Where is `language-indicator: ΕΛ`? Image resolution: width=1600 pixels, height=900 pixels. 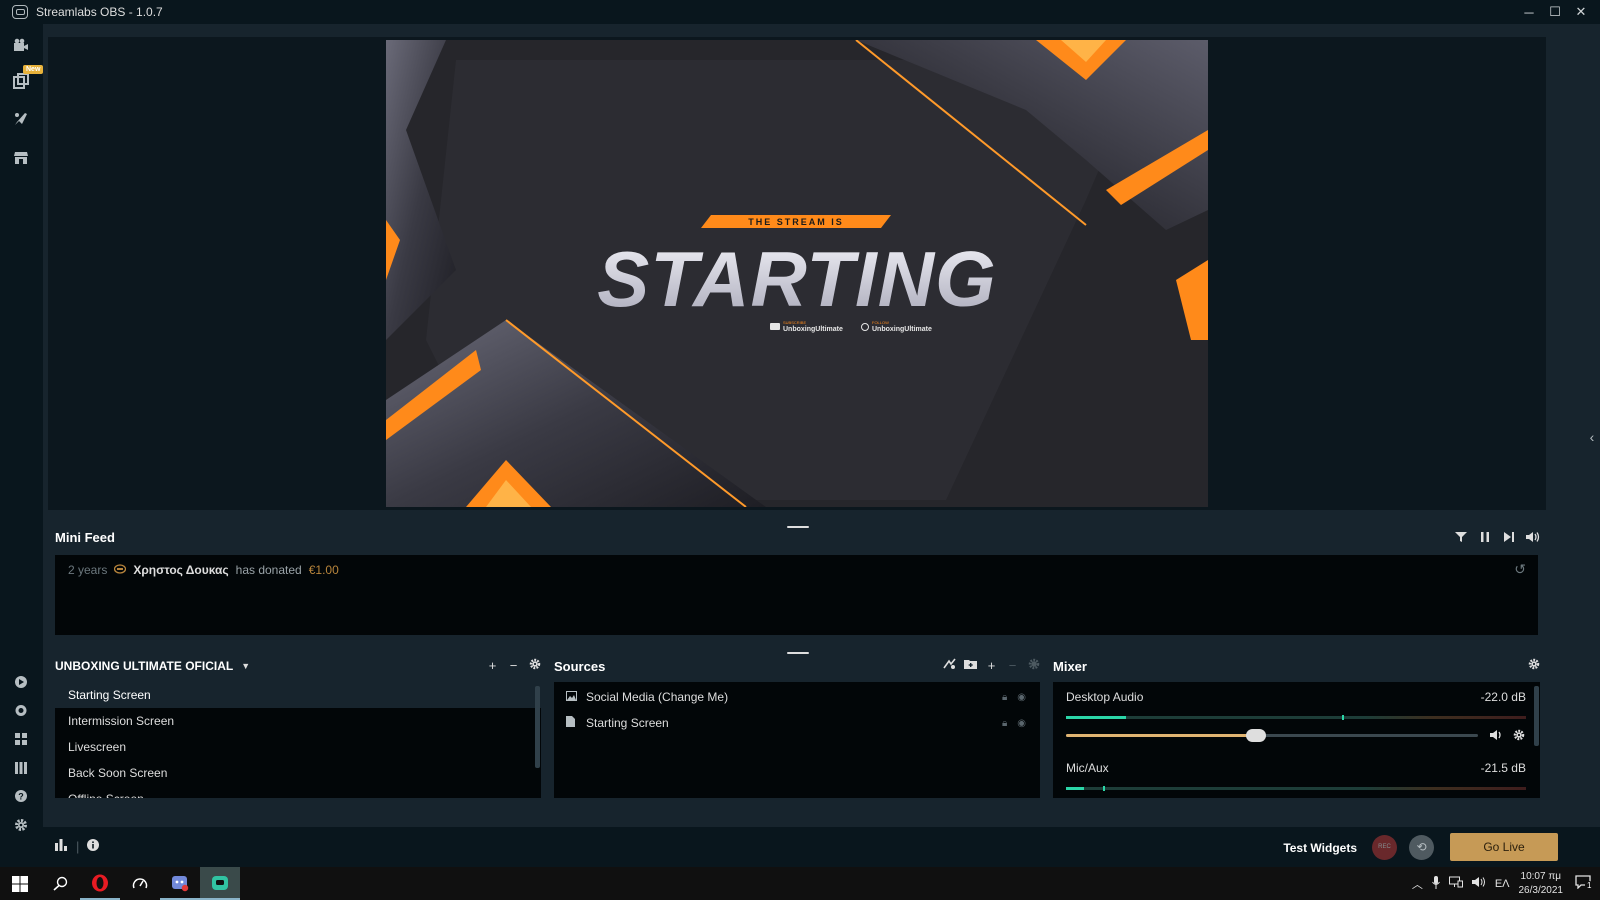
language-indicator: ΕΛ is located at coordinates (1502, 884).